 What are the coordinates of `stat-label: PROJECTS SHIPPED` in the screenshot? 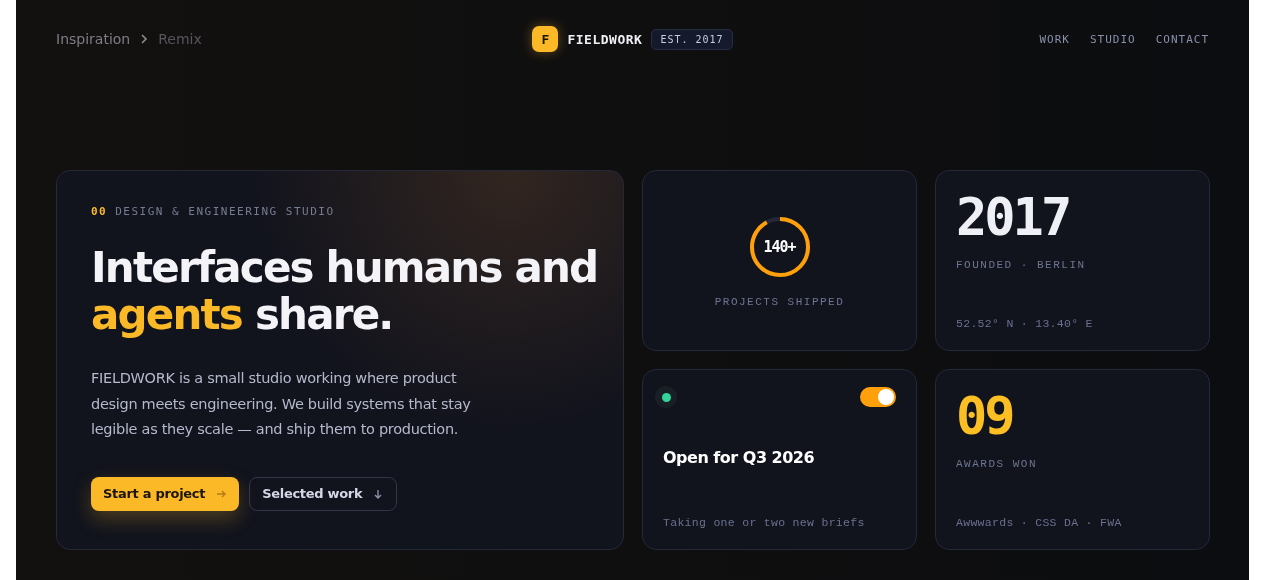 It's located at (779, 301).